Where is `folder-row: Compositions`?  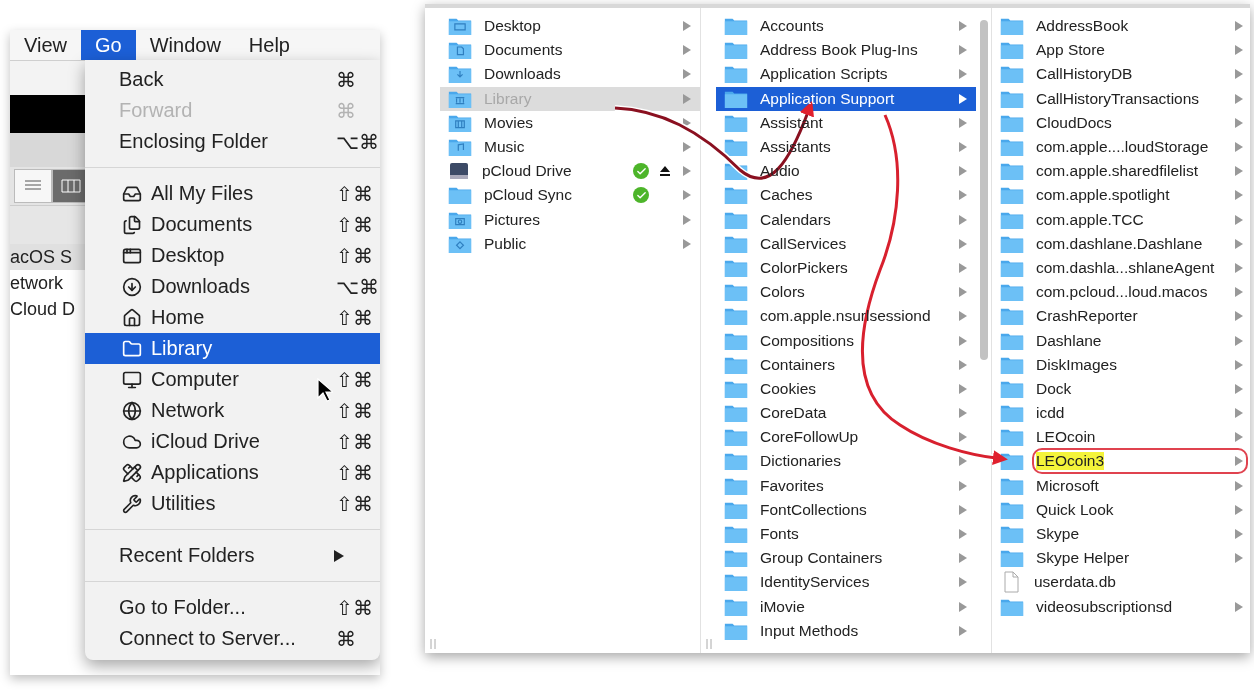 folder-row: Compositions is located at coordinates (846, 340).